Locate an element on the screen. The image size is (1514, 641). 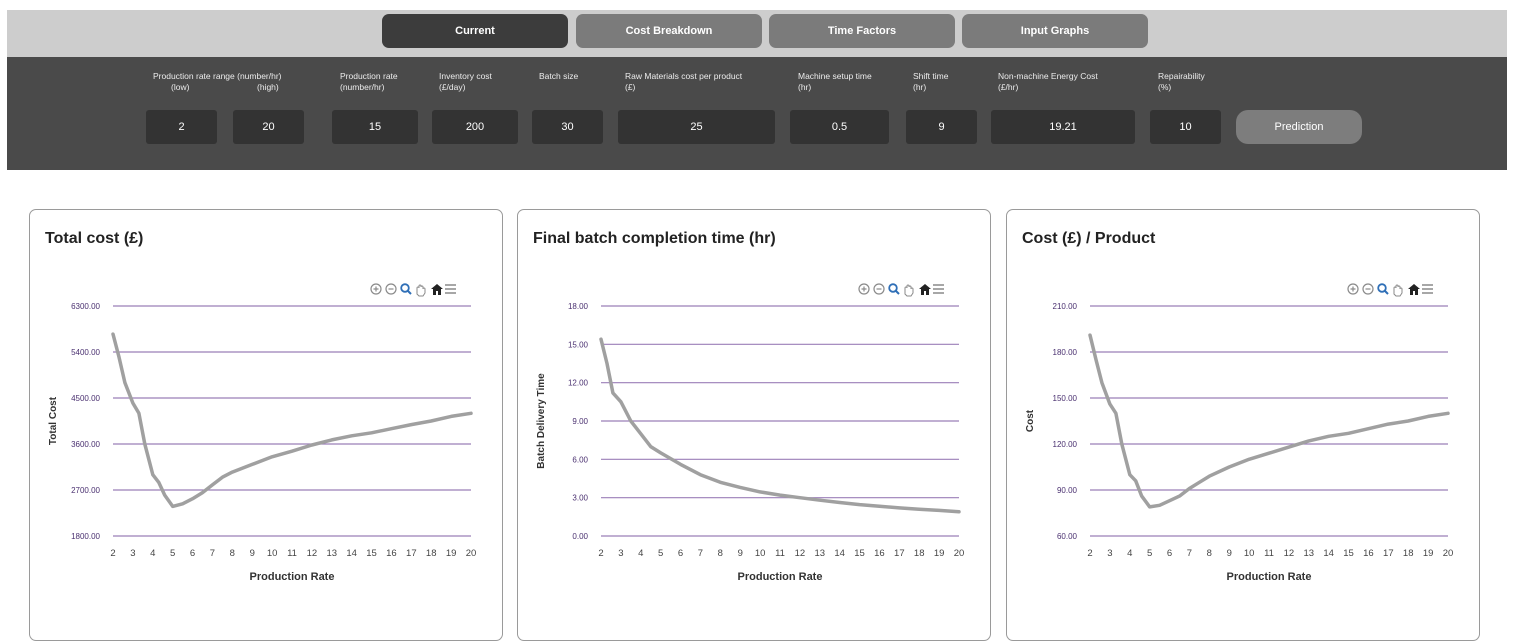
tab-input-graphs: Input Graphs is located at coordinates (1055, 31).